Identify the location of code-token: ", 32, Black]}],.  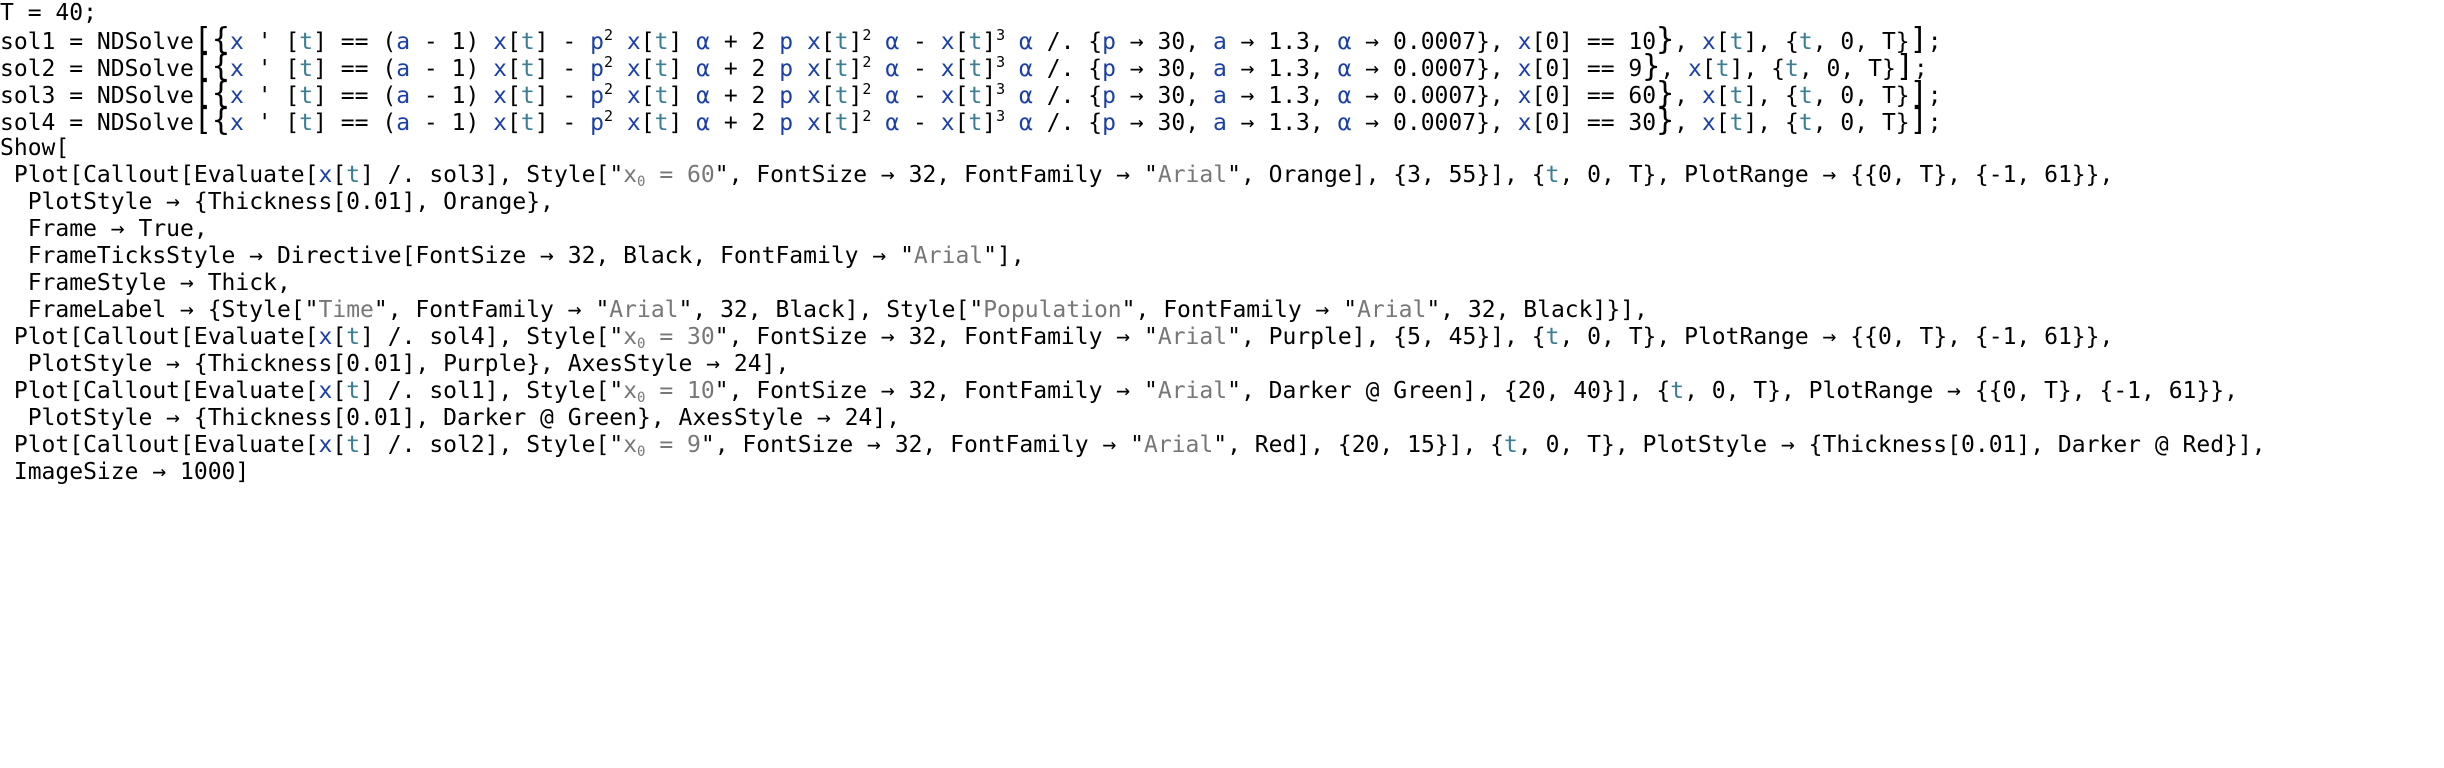
(1537, 310).